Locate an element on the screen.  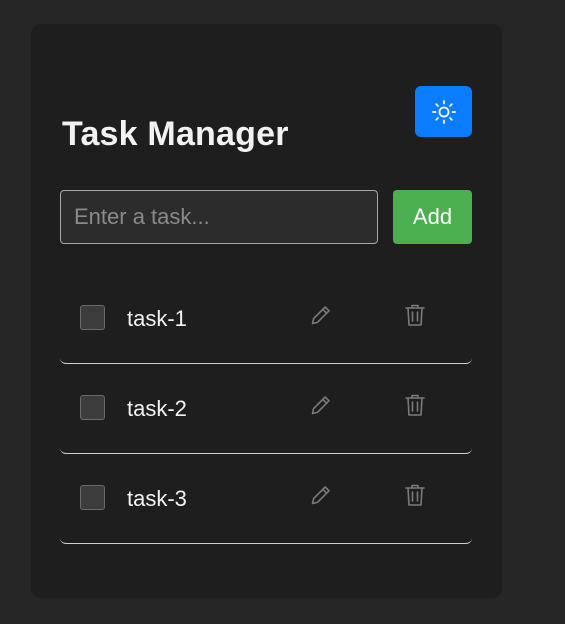
add-button-label: Add is located at coordinates (432, 216).